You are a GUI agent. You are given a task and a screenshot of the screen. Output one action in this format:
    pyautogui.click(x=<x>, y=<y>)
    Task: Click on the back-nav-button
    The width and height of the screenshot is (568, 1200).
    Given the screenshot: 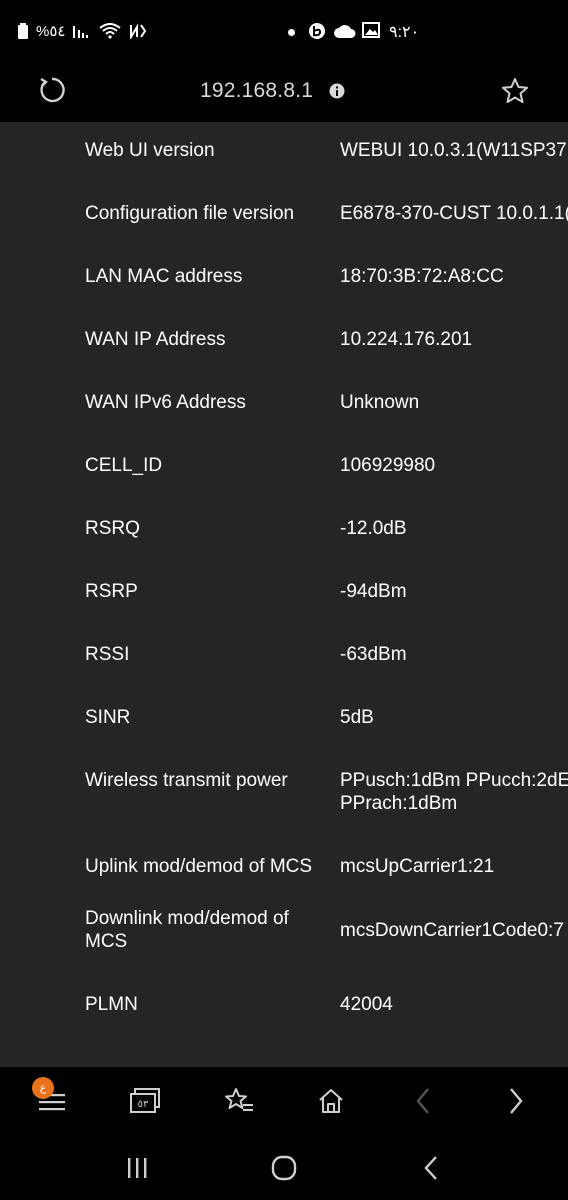 What is the action you would take?
    pyautogui.click(x=431, y=1168)
    